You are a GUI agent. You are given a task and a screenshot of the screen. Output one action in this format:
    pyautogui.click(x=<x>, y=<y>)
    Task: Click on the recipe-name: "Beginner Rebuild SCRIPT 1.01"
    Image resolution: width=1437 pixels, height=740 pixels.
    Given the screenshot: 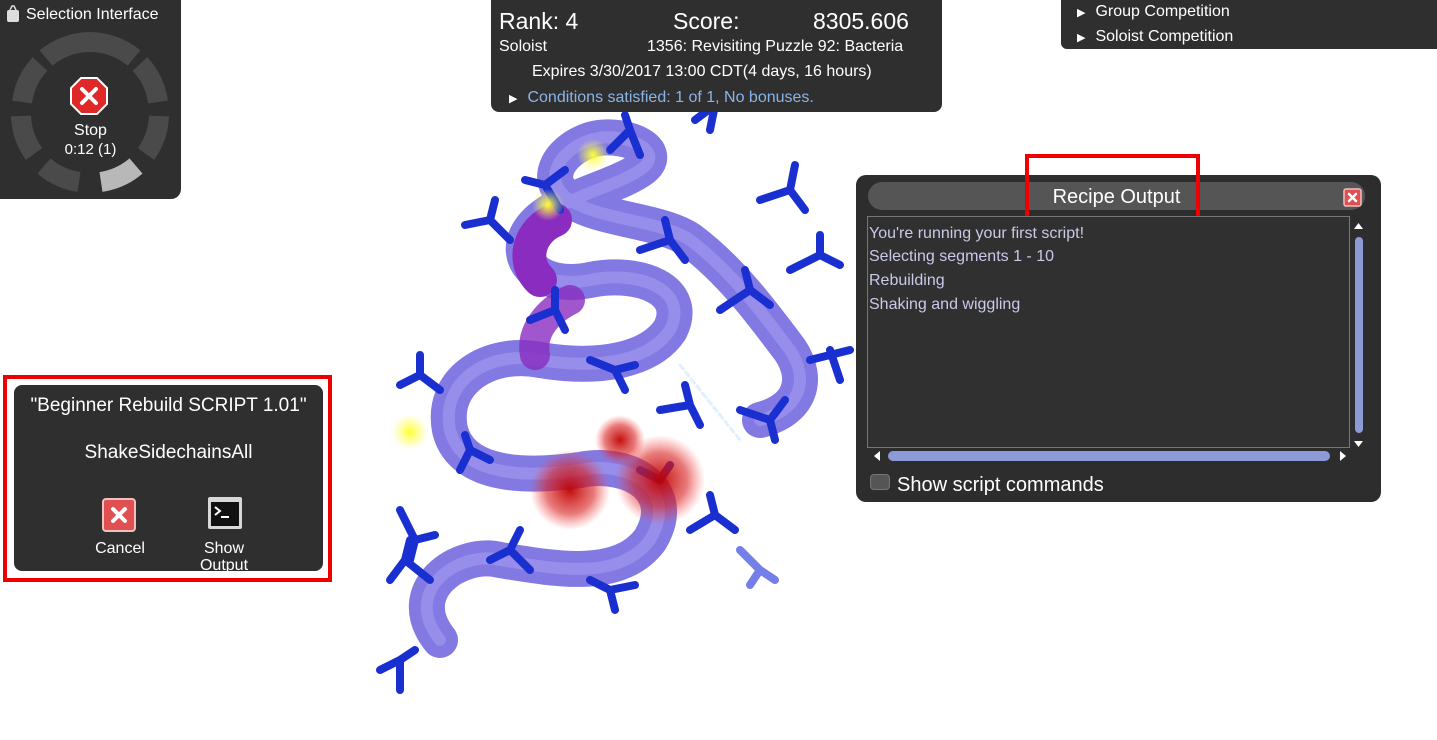 What is the action you would take?
    pyautogui.click(x=168, y=405)
    